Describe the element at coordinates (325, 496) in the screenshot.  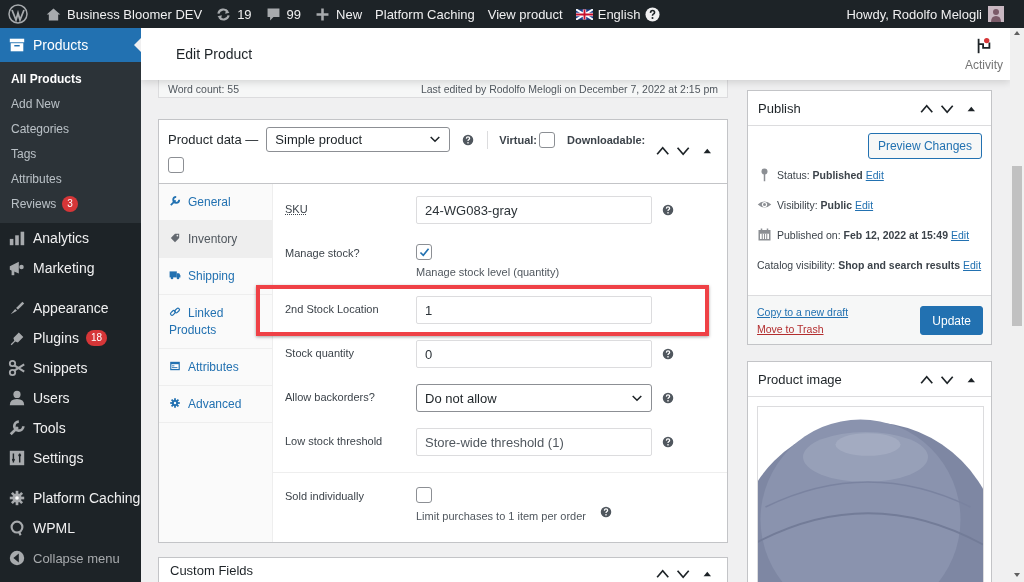
I see `field-label: Sold individually` at that location.